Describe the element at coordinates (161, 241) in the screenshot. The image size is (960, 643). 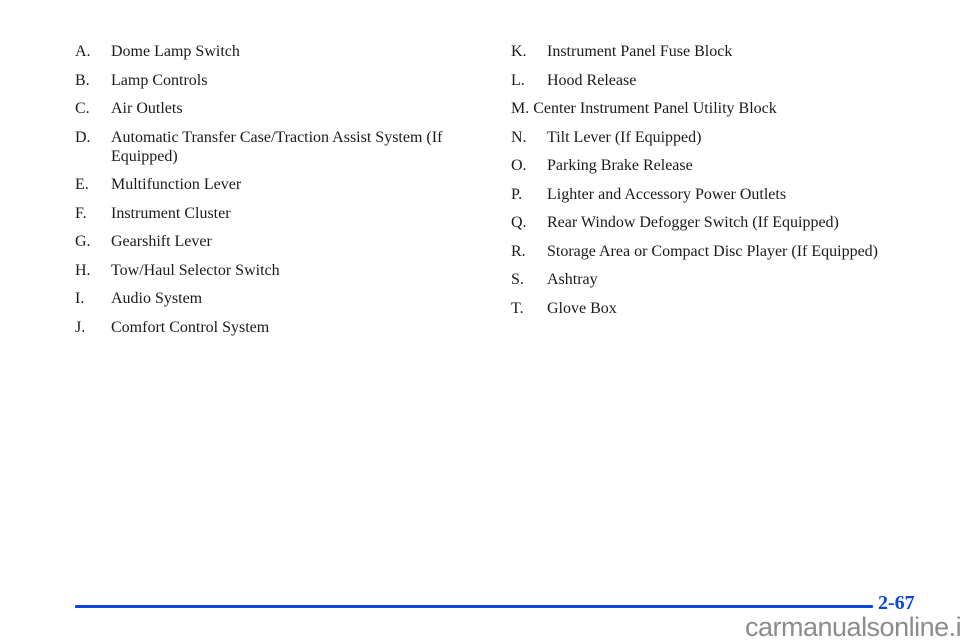
I see `legend-label: Gearshift Lever` at that location.